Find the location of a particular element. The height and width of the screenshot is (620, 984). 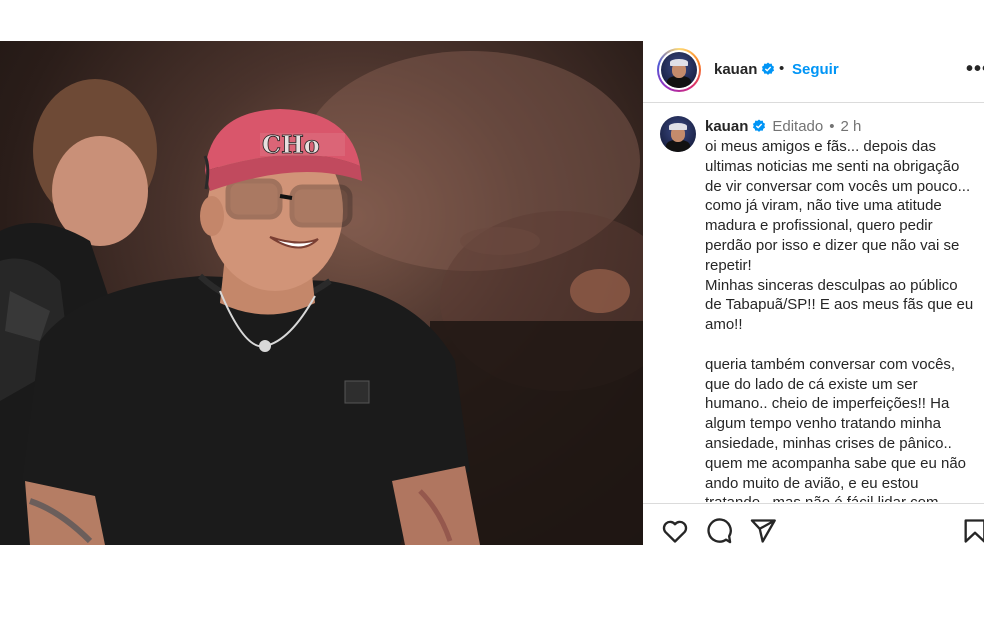

save-button is located at coordinates (972, 531).